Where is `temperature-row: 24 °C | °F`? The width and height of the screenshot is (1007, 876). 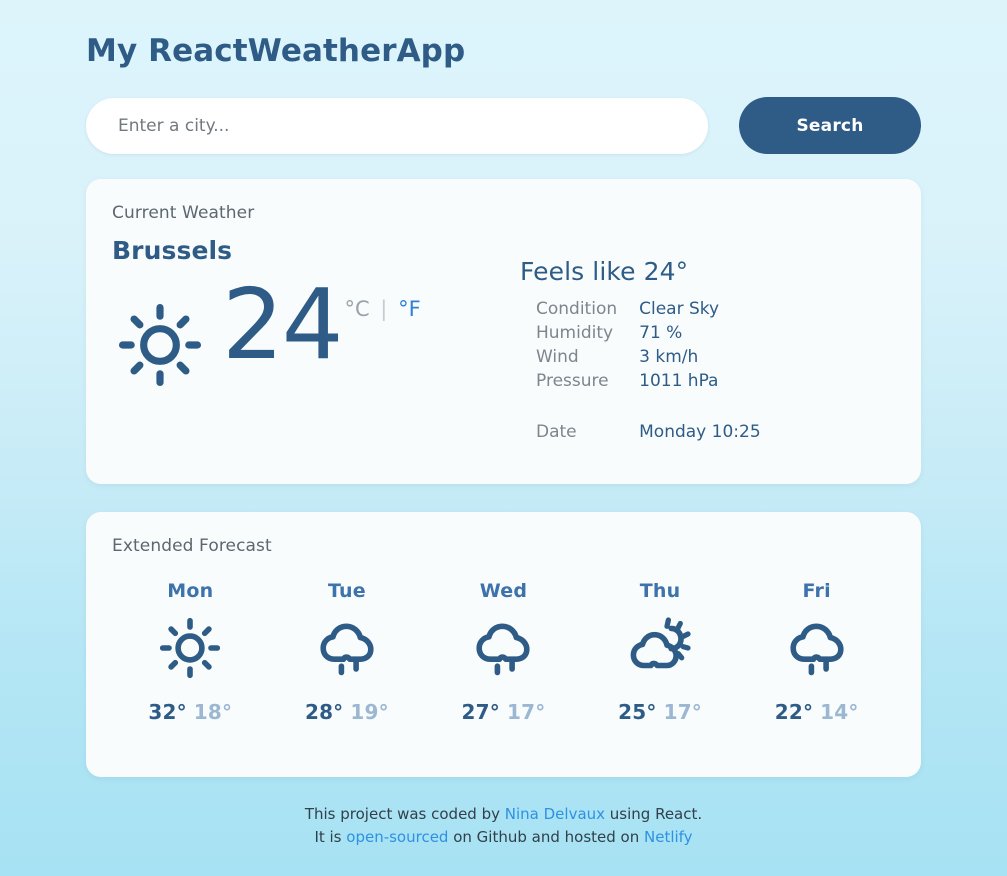 temperature-row: 24 °C | °F is located at coordinates (316, 330).